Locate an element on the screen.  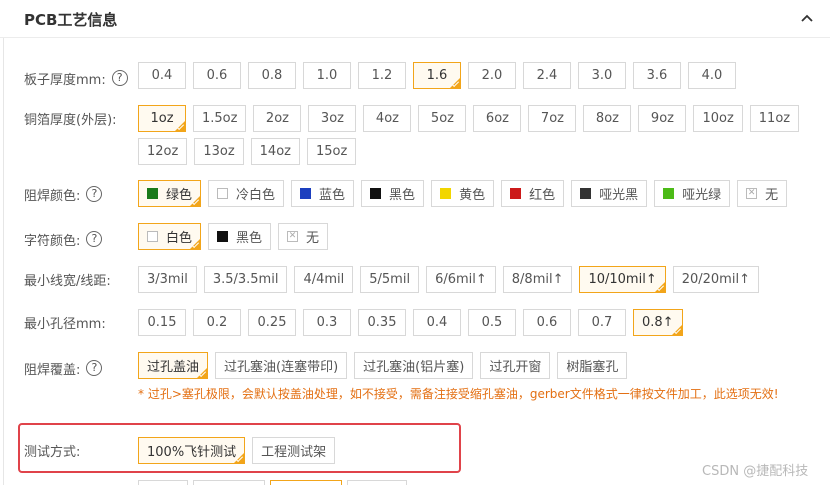
trace-option: 8/8mil↑ is located at coordinates (537, 279).